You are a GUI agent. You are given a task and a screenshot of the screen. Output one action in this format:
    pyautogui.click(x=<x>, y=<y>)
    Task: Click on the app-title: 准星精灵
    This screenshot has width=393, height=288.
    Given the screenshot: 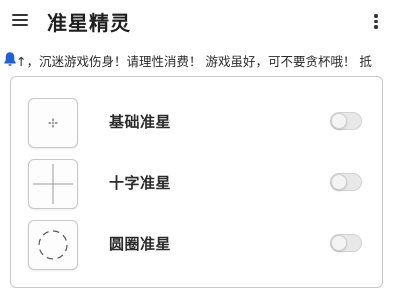 What is the action you would take?
    pyautogui.click(x=89, y=23)
    